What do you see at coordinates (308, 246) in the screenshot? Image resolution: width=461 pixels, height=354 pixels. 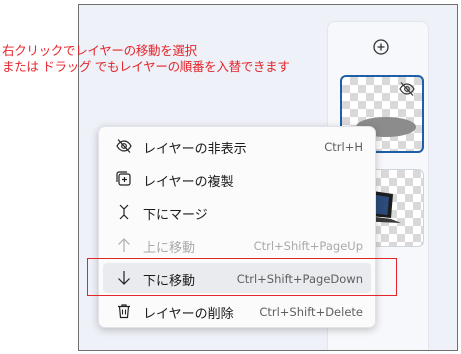 I see `menu-item-shortcut: Ctrl+Shift+PageUp` at bounding box center [308, 246].